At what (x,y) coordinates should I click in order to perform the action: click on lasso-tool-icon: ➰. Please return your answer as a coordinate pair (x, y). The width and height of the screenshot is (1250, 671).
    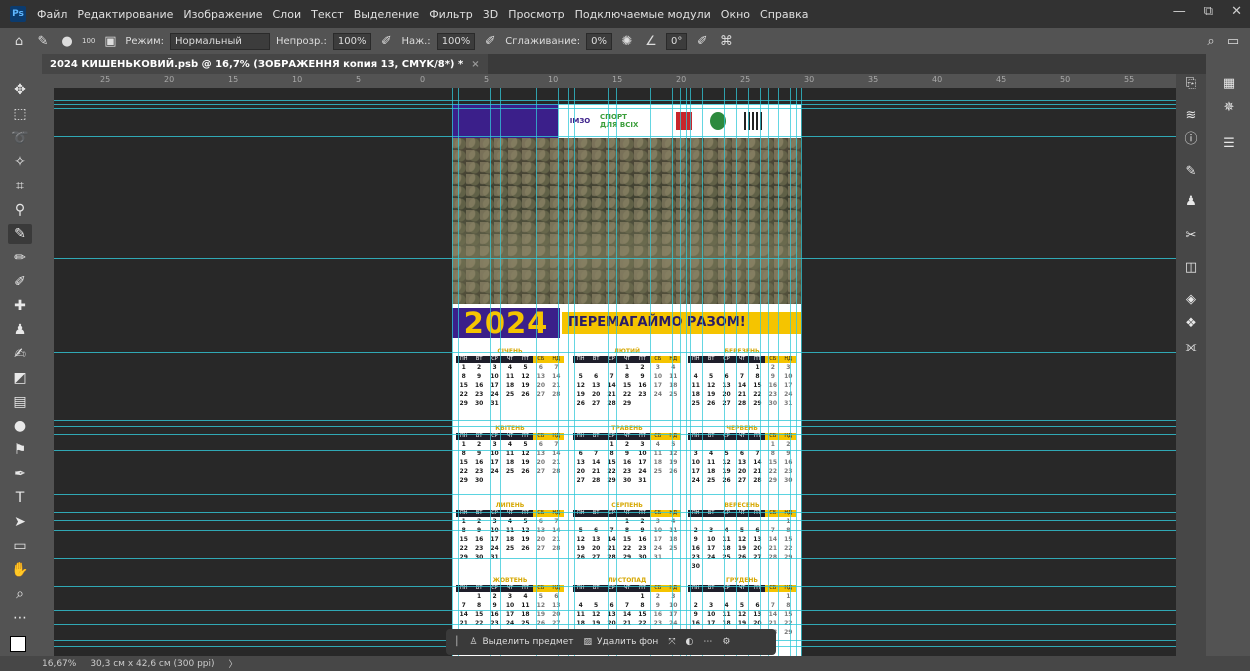
    Looking at the image, I should click on (20, 138).